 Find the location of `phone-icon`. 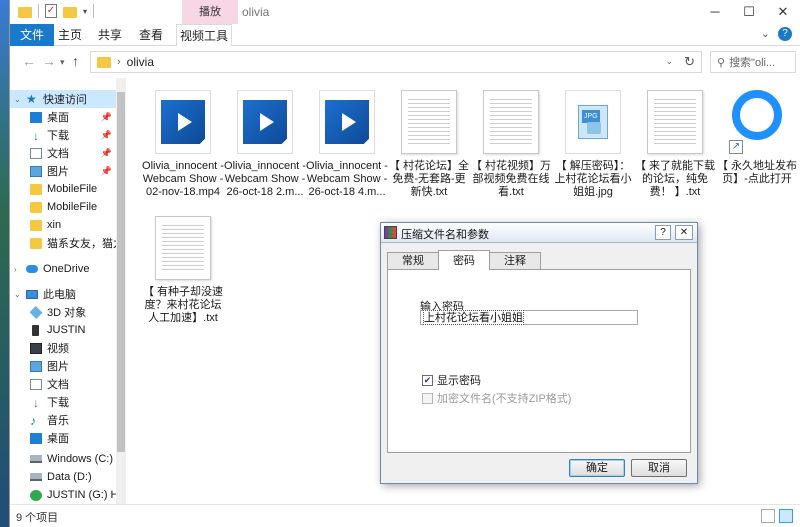

phone-icon is located at coordinates (35, 330).